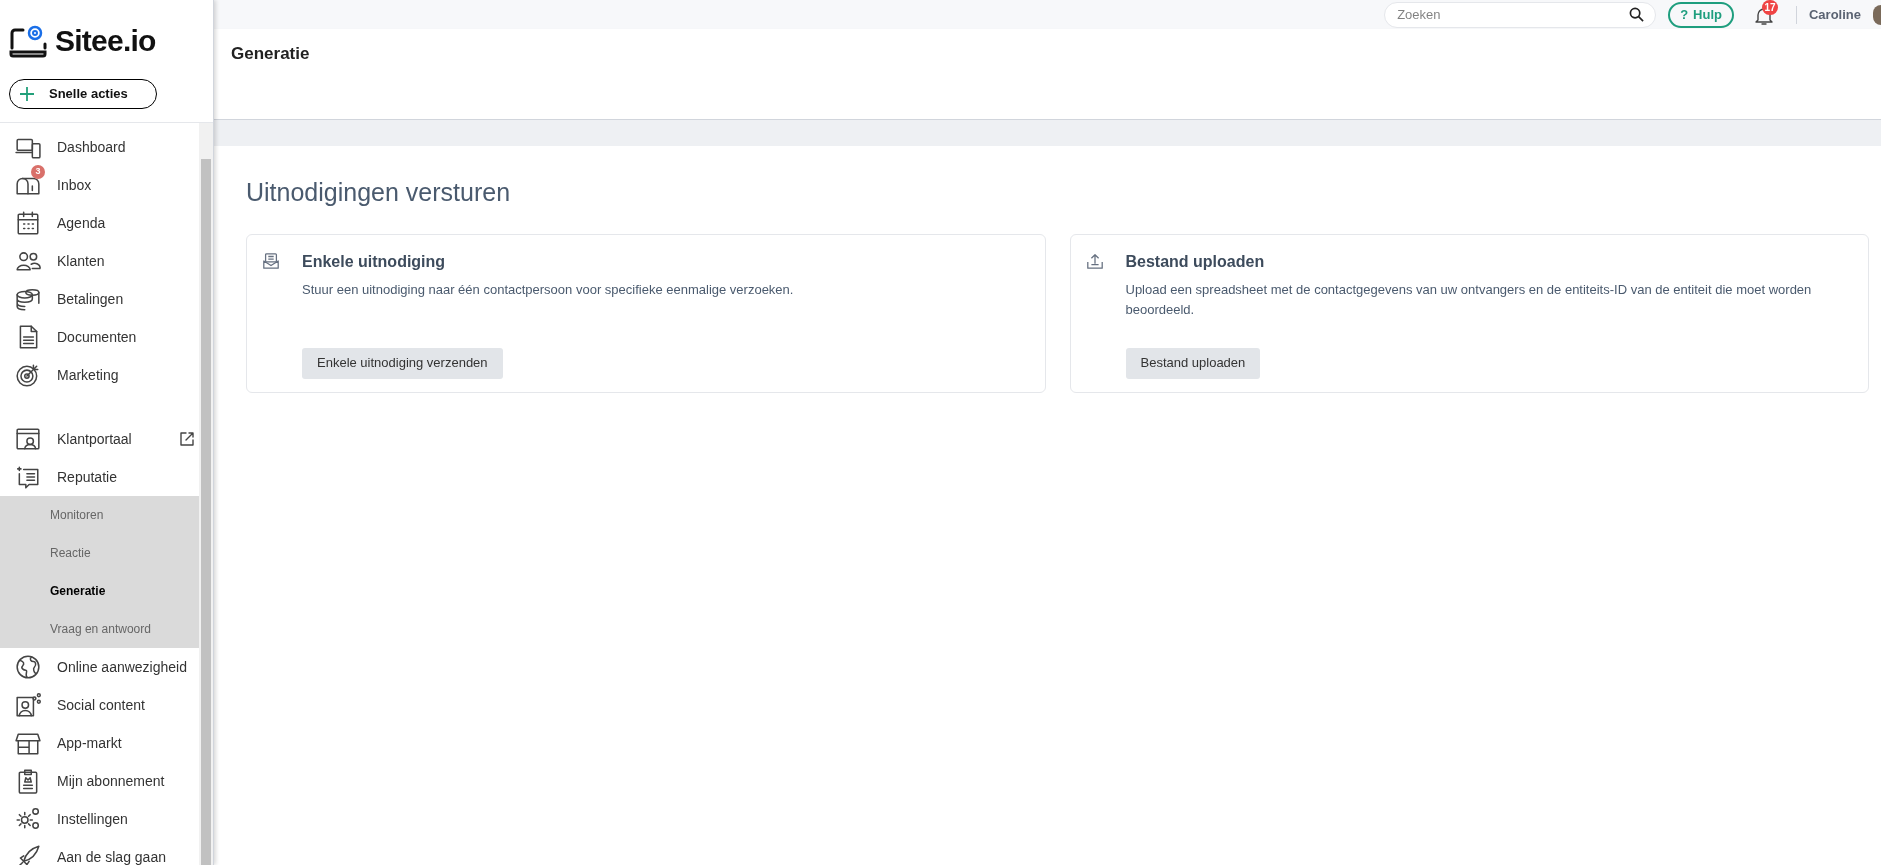  Describe the element at coordinates (99, 515) in the screenshot. I see `submenu-item: Monitoren` at that location.